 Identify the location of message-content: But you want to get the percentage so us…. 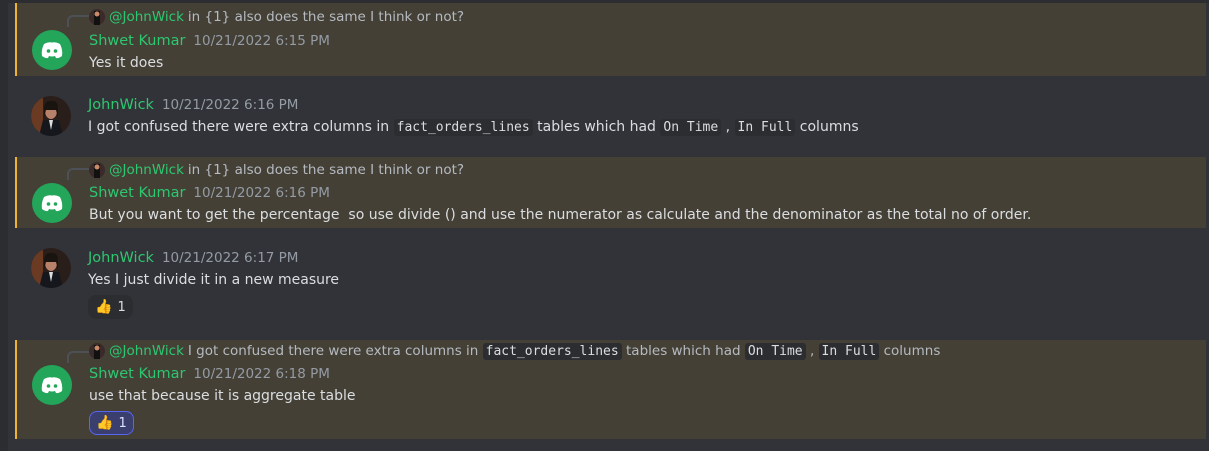
(560, 215).